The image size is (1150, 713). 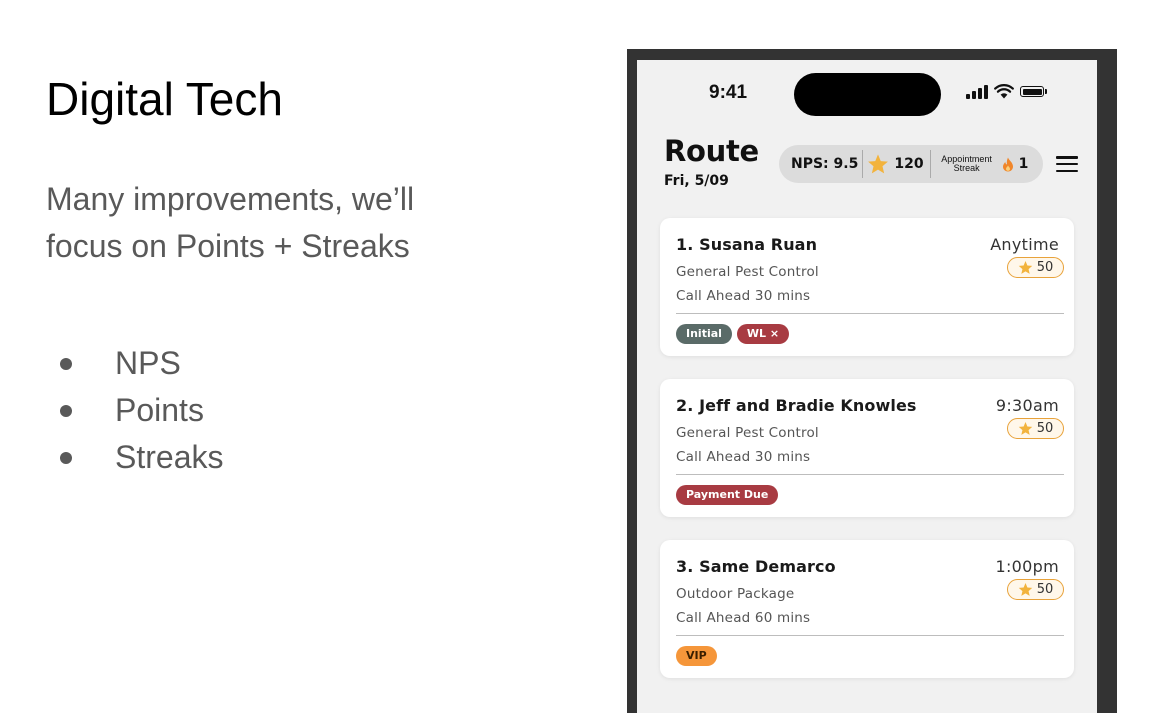 I want to click on appointment-time: Anytime, so click(x=1024, y=244).